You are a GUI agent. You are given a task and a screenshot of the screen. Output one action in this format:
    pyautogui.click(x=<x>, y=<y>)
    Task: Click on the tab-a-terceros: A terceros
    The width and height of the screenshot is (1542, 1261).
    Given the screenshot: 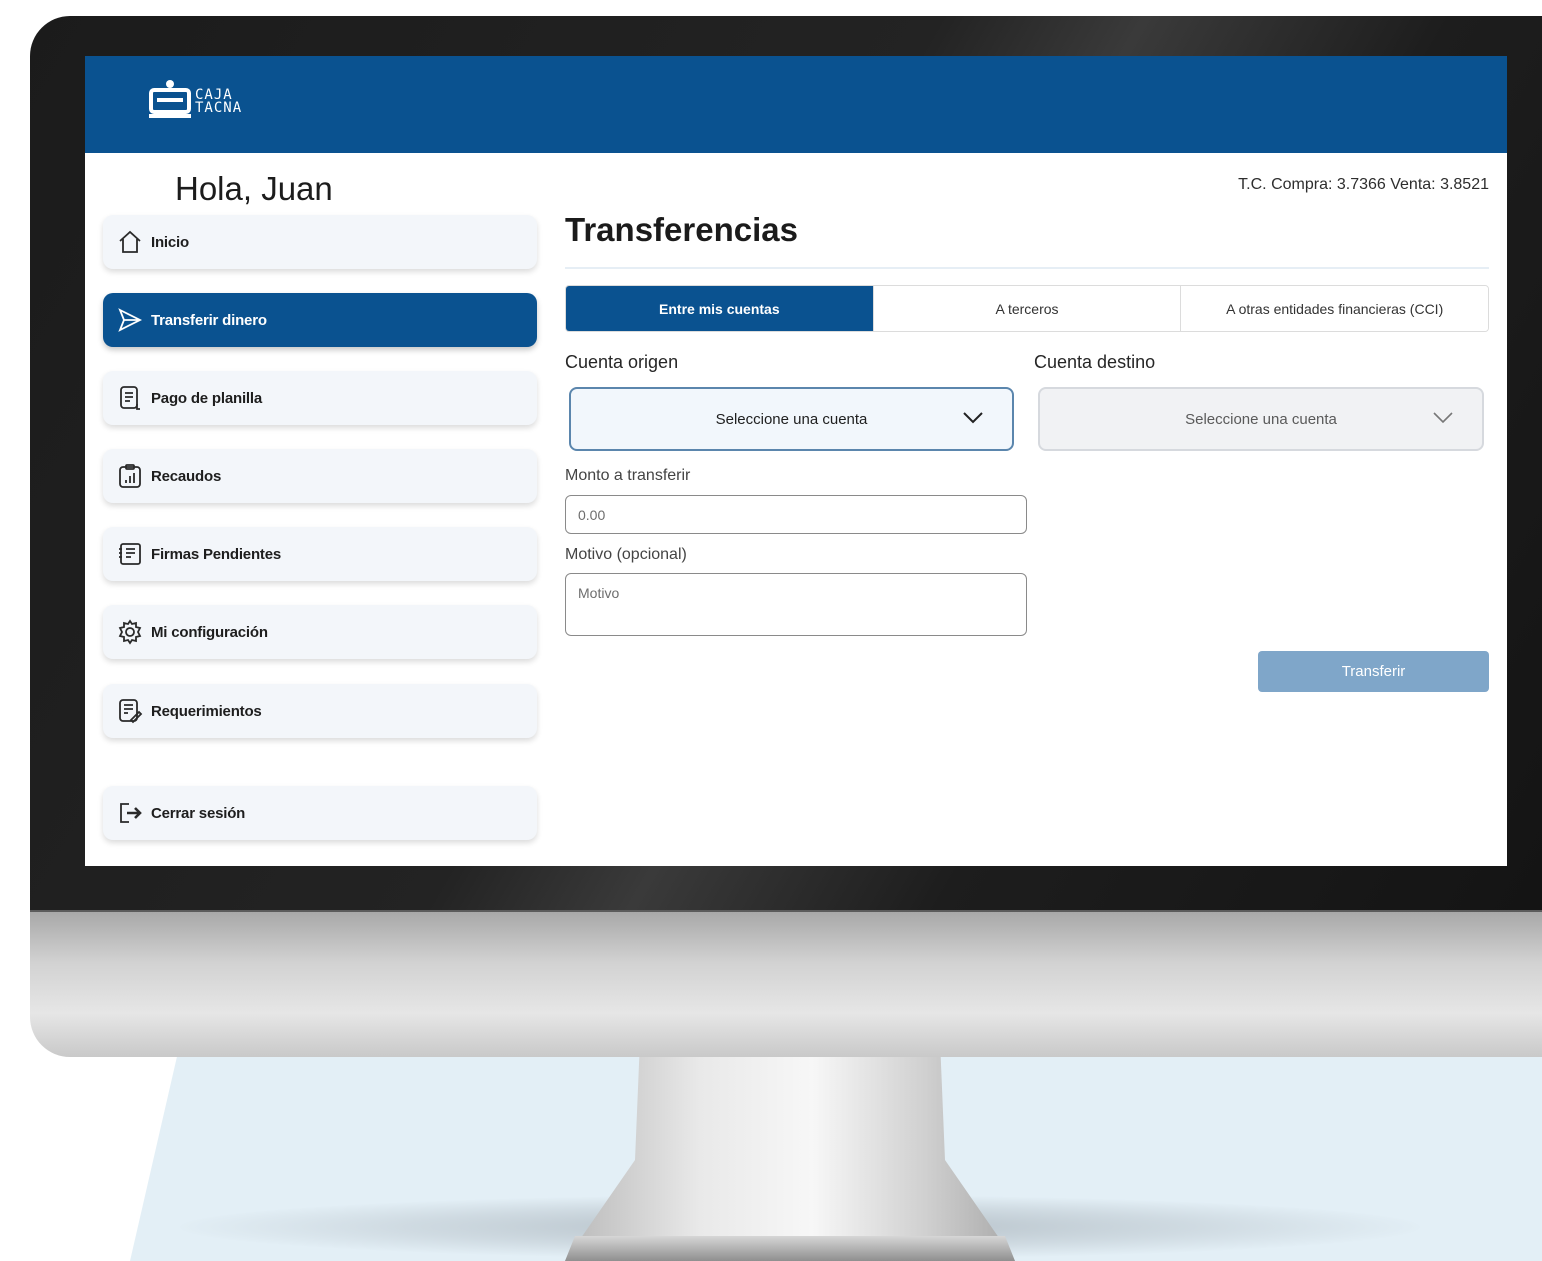 What is the action you would take?
    pyautogui.click(x=1026, y=308)
    